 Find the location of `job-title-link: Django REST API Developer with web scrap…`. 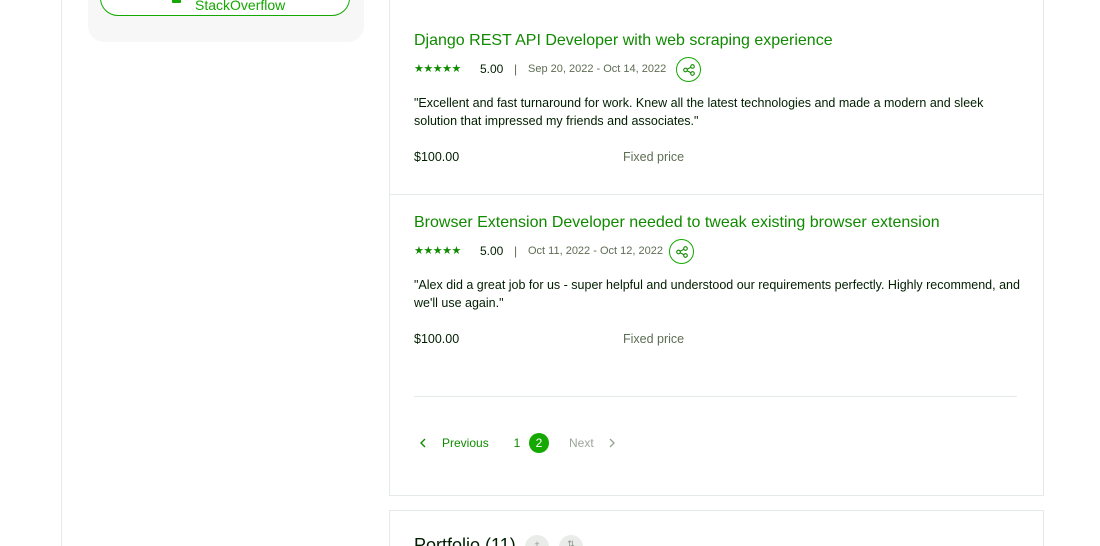

job-title-link: Django REST API Developer with web scrap… is located at coordinates (623, 41).